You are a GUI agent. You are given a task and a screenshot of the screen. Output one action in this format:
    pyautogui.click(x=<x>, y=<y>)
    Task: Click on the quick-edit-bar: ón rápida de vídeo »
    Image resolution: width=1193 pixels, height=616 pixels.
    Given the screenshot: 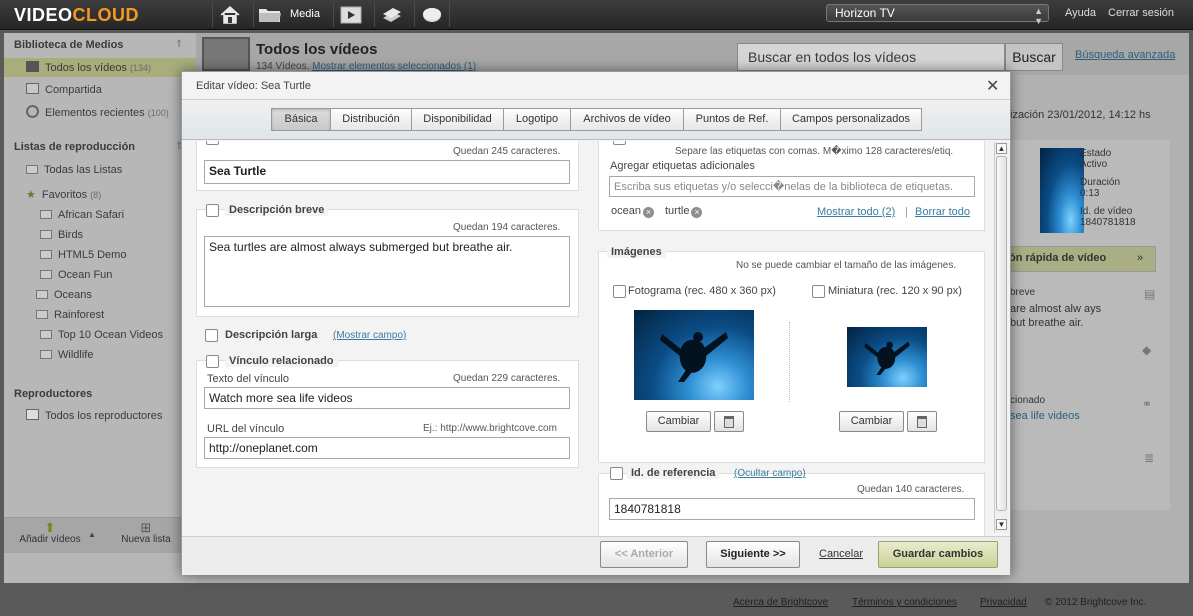 What is the action you would take?
    pyautogui.click(x=1078, y=259)
    